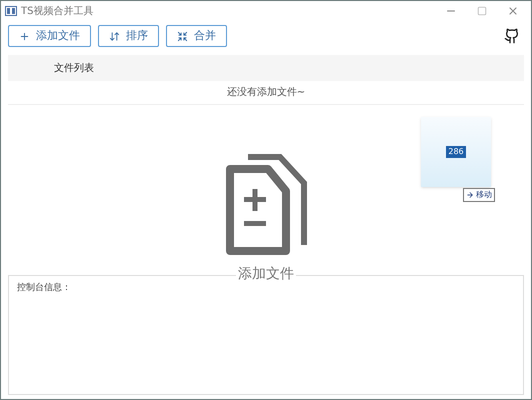  What do you see at coordinates (456, 152) in the screenshot?
I see `thumbnail-badge: 286` at bounding box center [456, 152].